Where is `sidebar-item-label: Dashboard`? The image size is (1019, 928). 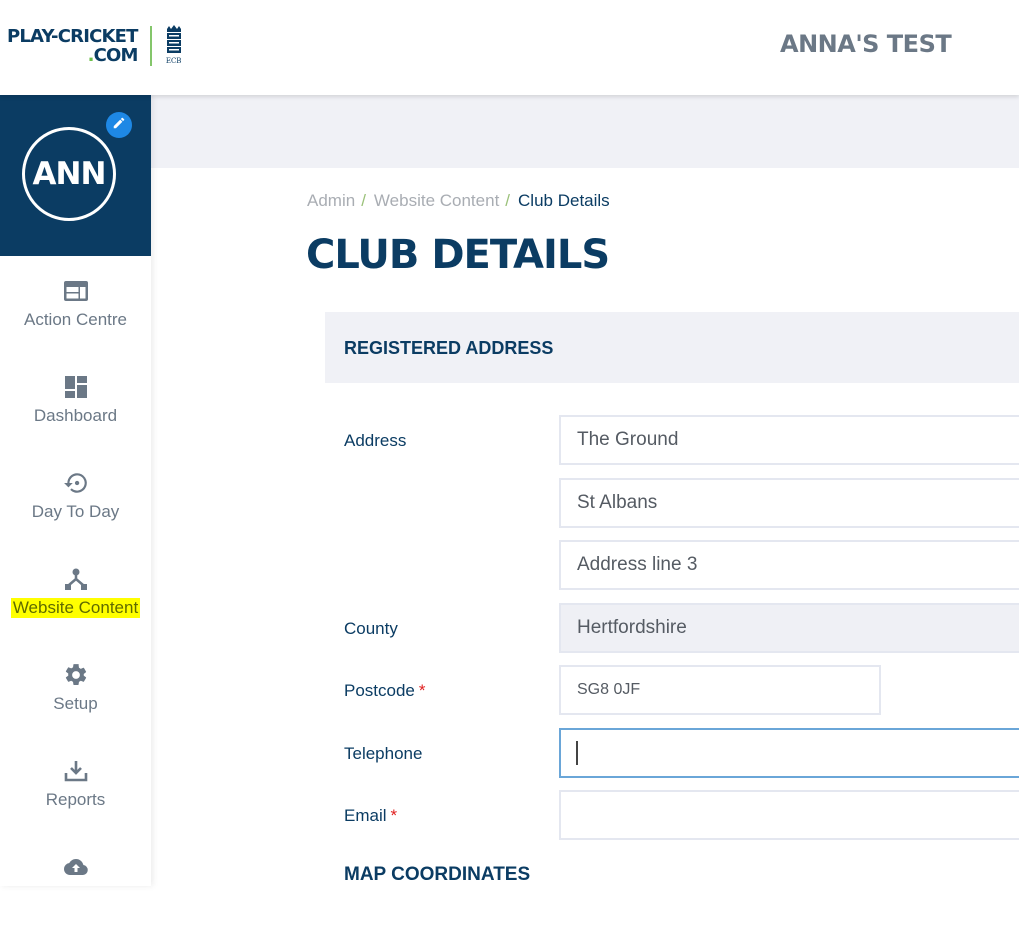 sidebar-item-label: Dashboard is located at coordinates (75, 415).